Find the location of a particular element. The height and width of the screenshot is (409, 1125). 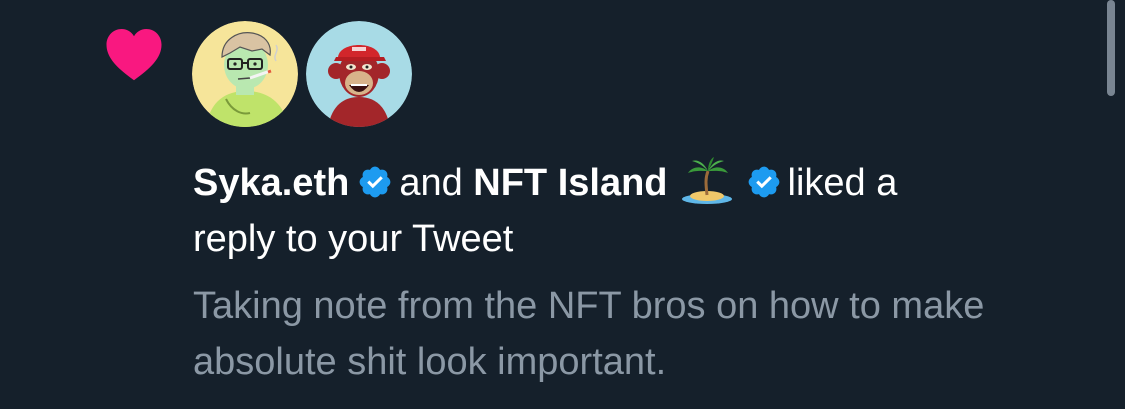

user-name-syka-eth: Syka.eth is located at coordinates (271, 183).